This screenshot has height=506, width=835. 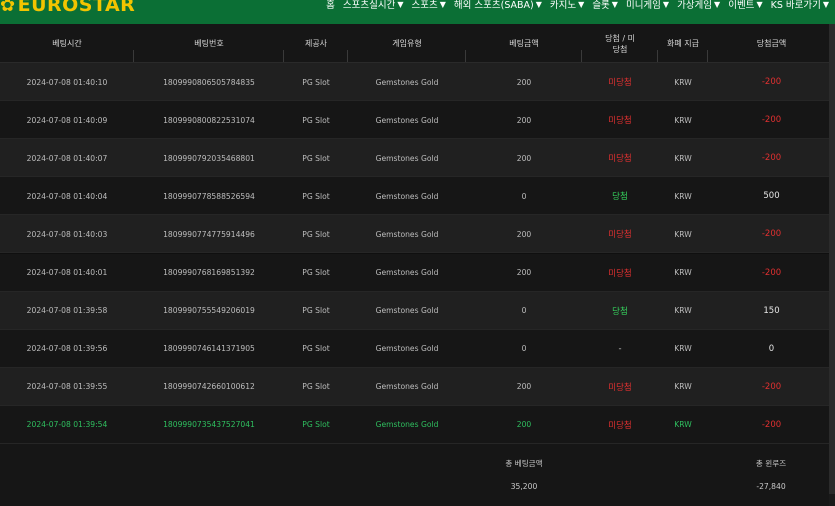 I want to click on nav-live-sports: 스포츠실시간 ▼, so click(x=373, y=5).